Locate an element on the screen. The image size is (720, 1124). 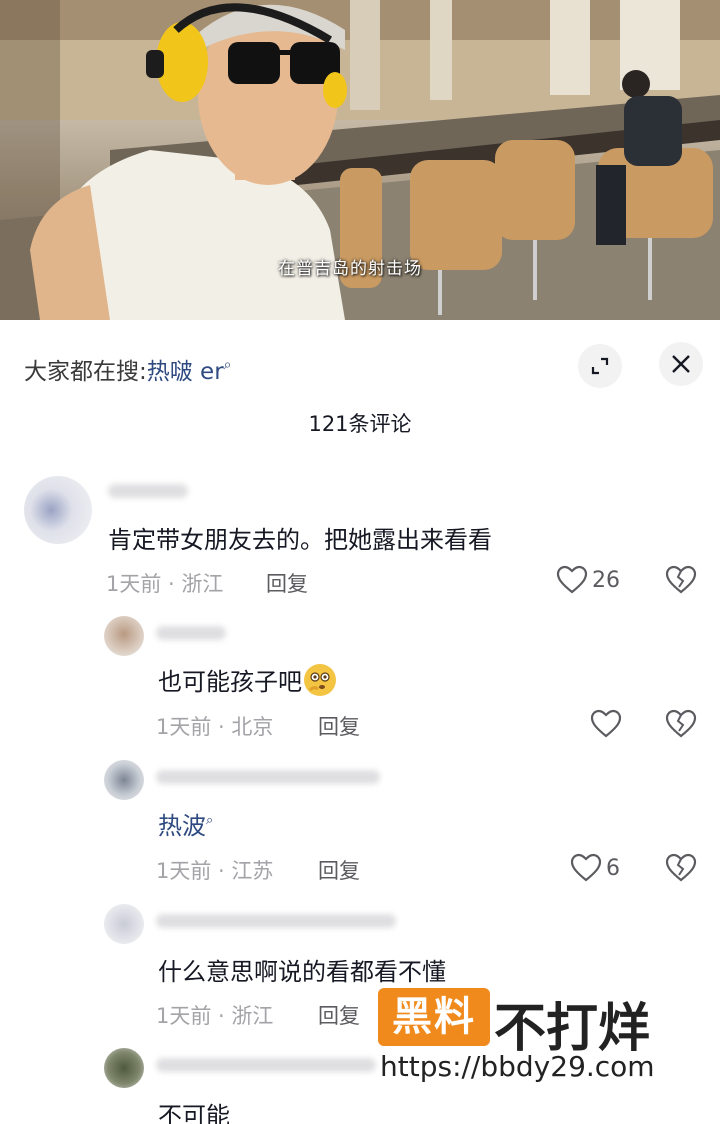
comment-meta: 1天前 · 江苏 is located at coordinates (215, 871).